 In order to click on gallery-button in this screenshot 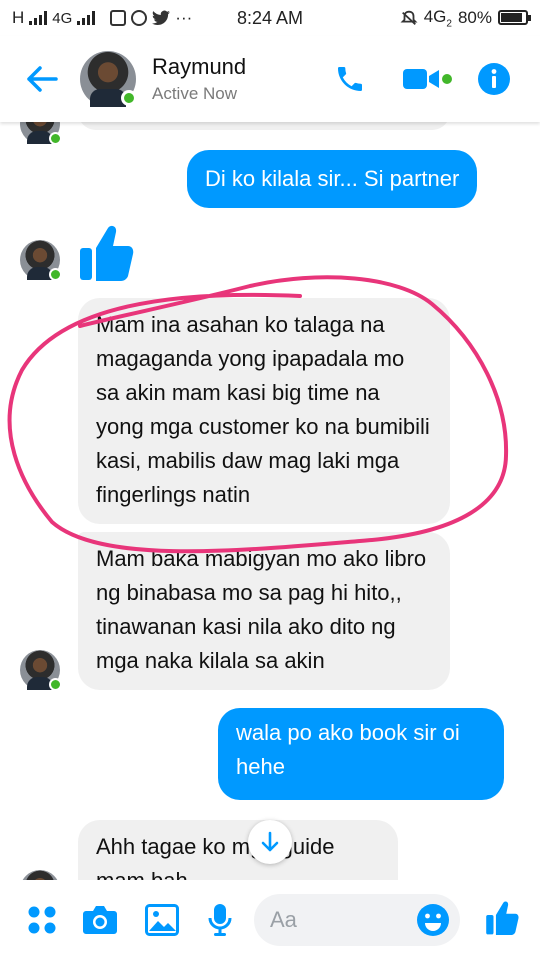, I will do `click(162, 920)`.